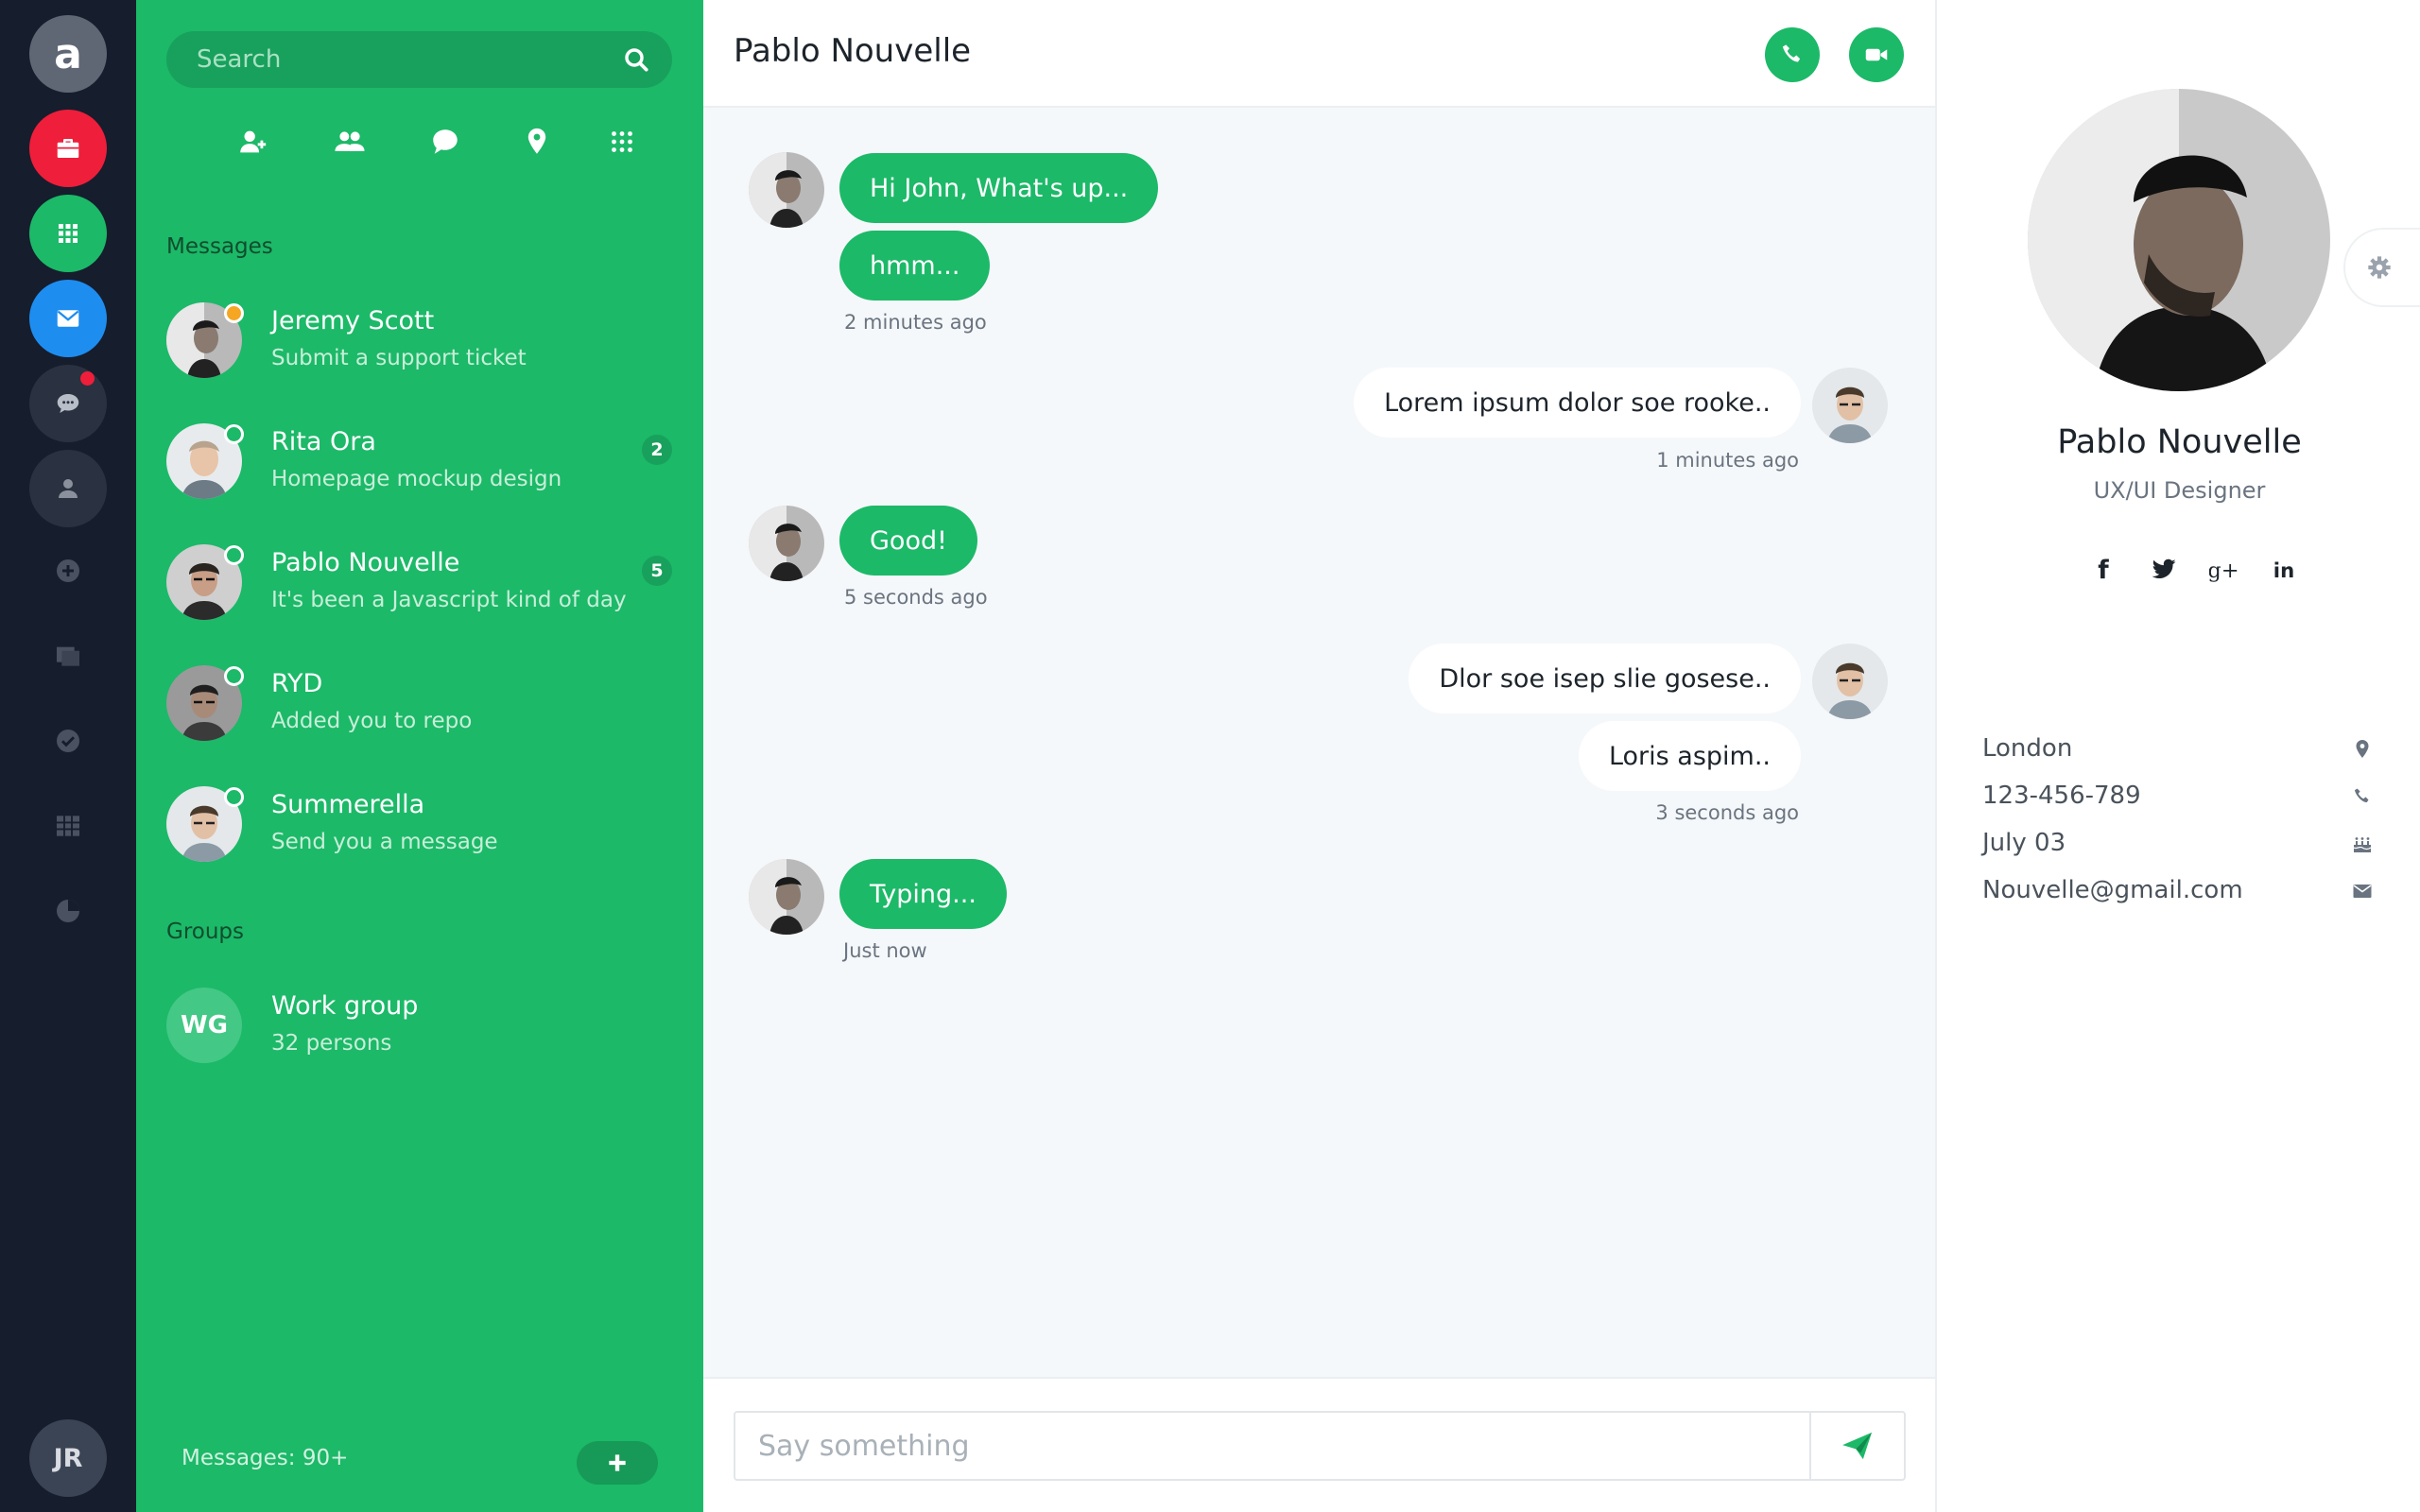 This screenshot has height=1512, width=2420. What do you see at coordinates (204, 1025) in the screenshot?
I see `group-avatar: WG` at bounding box center [204, 1025].